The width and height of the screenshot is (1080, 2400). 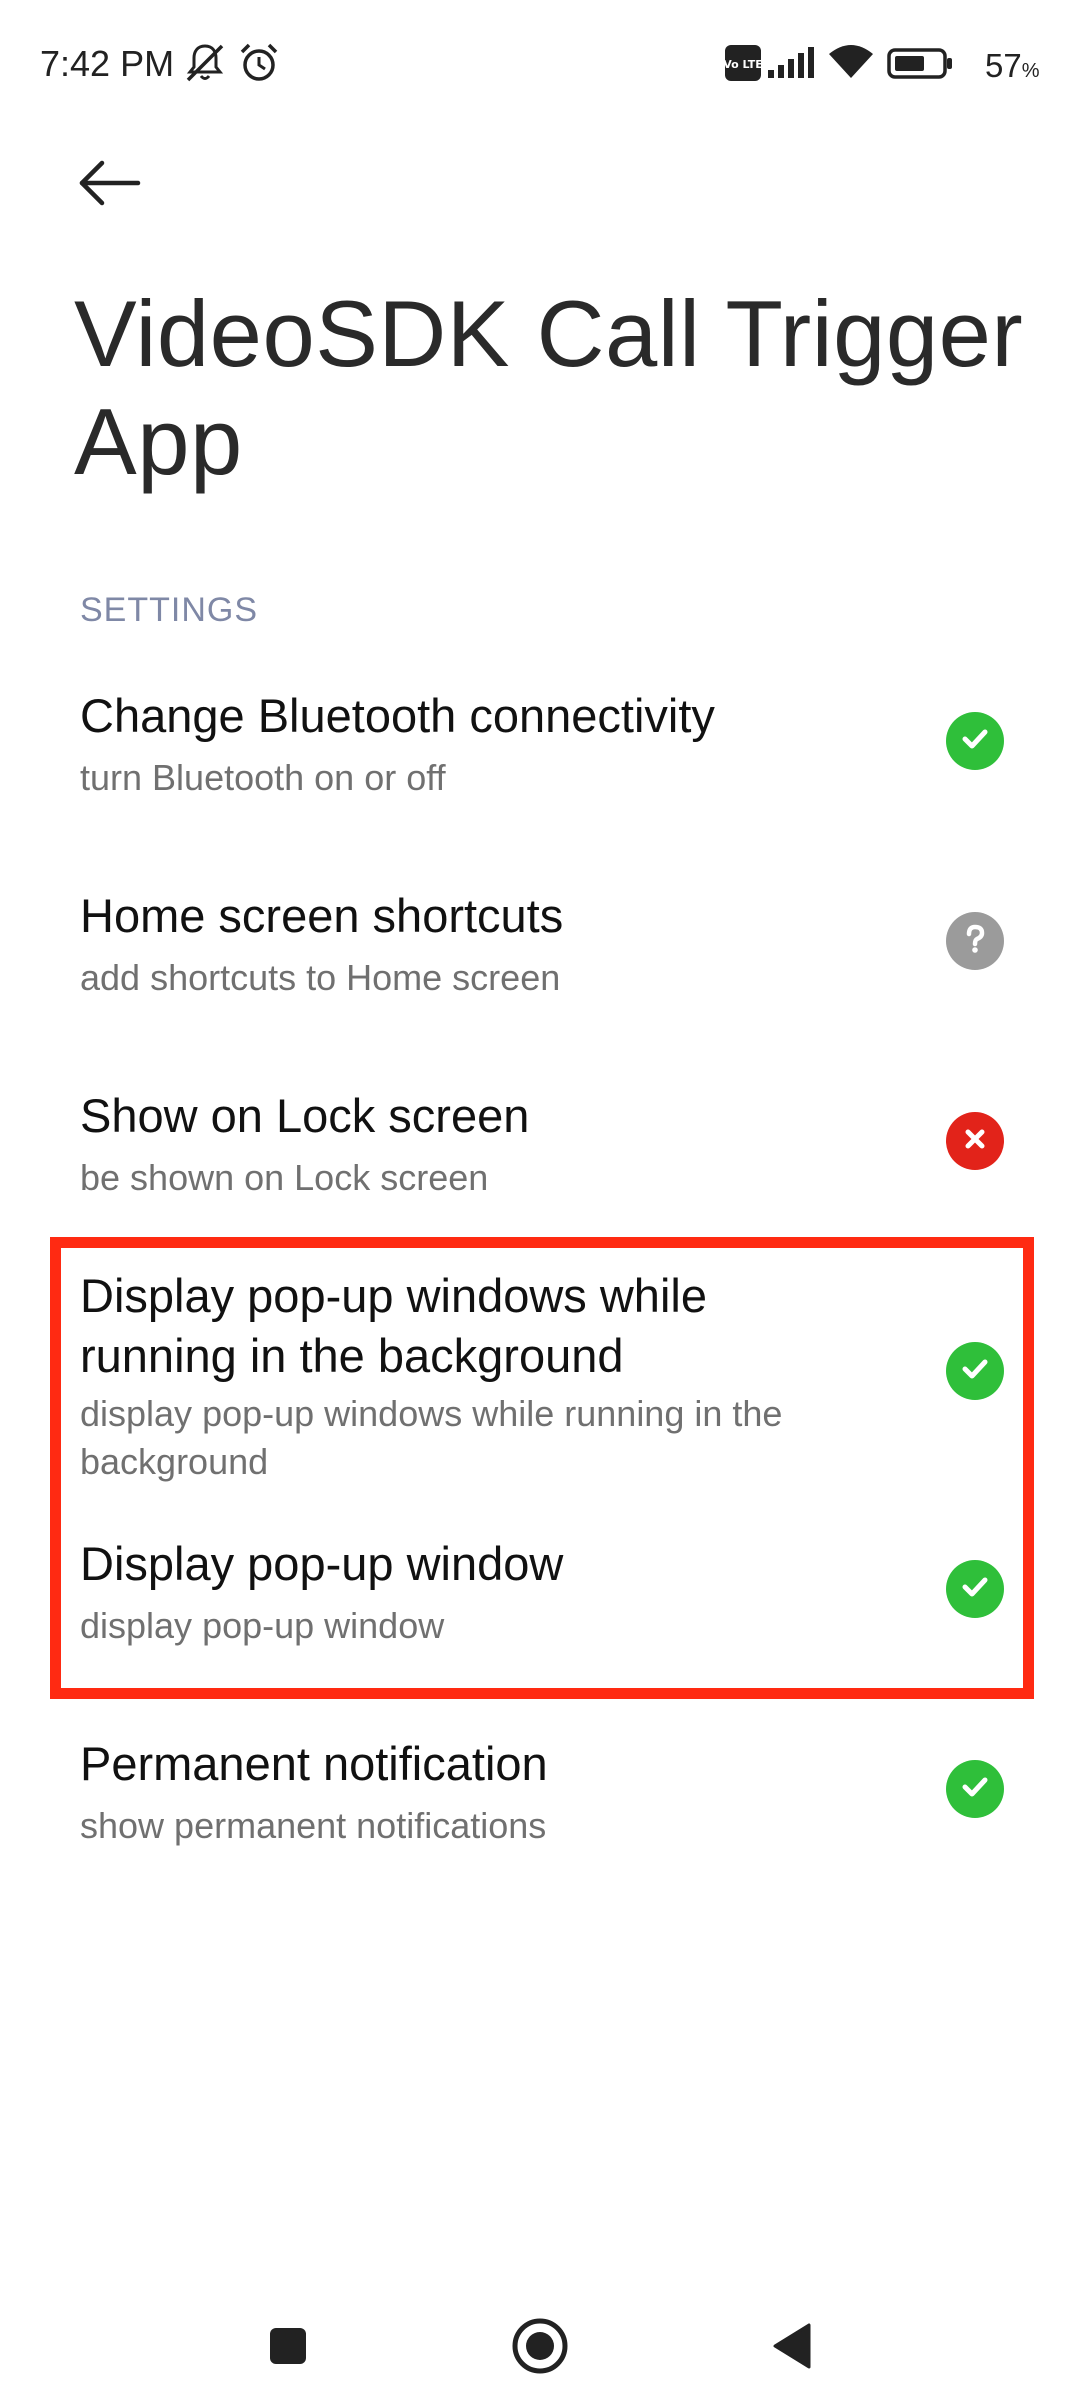 What do you see at coordinates (851, 63) in the screenshot?
I see `wifi-icon` at bounding box center [851, 63].